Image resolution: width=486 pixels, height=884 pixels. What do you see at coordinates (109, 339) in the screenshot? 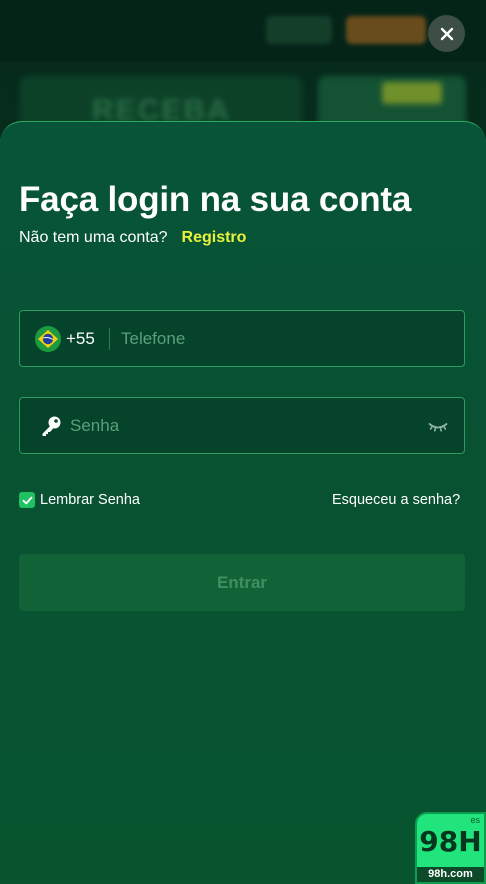
I see `field-divider` at bounding box center [109, 339].